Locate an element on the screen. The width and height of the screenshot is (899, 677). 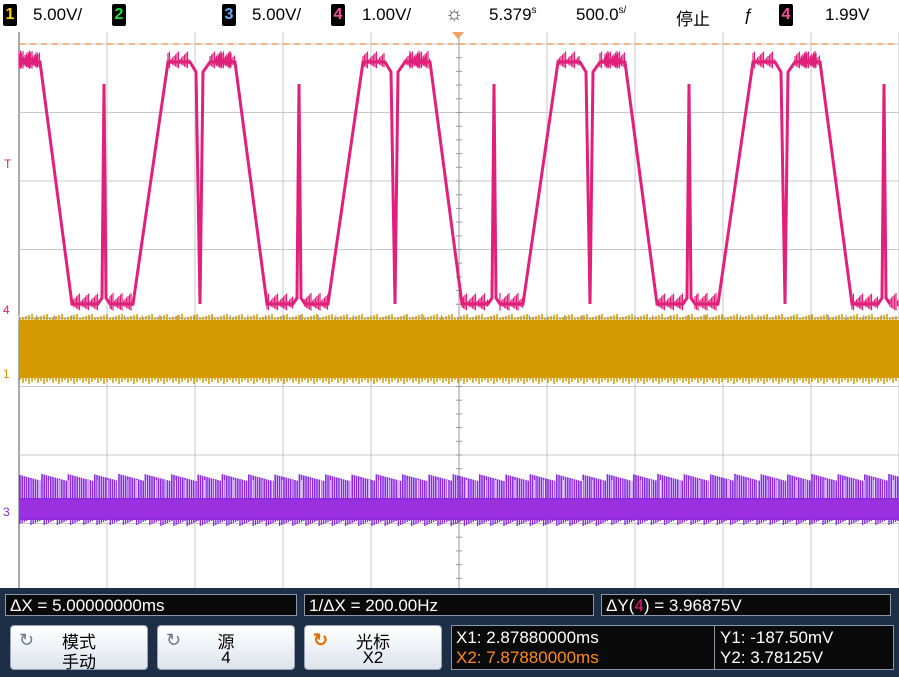
time-scale: 500.0s/ is located at coordinates (601, 14).